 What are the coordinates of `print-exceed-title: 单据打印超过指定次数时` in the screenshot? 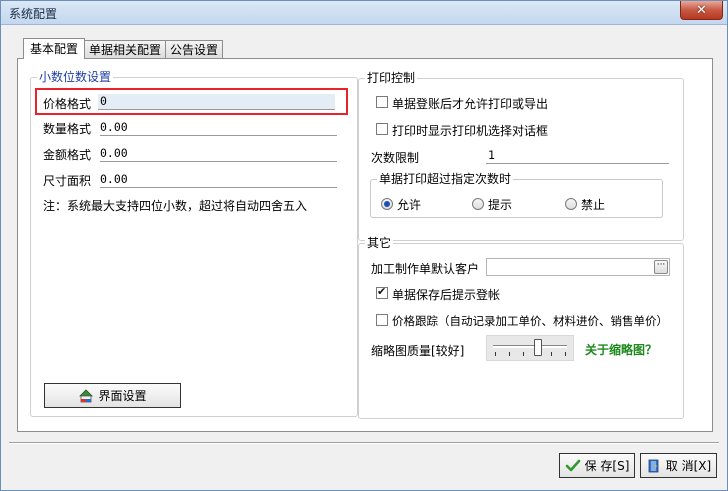 It's located at (445, 179).